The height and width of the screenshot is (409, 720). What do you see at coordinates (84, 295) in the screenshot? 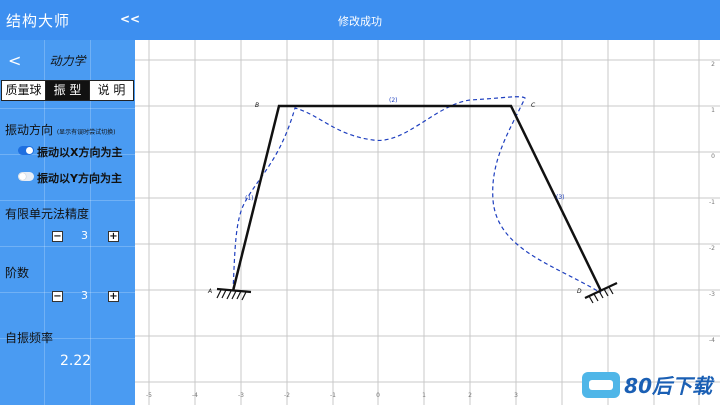
I see `order-value: 3` at bounding box center [84, 295].